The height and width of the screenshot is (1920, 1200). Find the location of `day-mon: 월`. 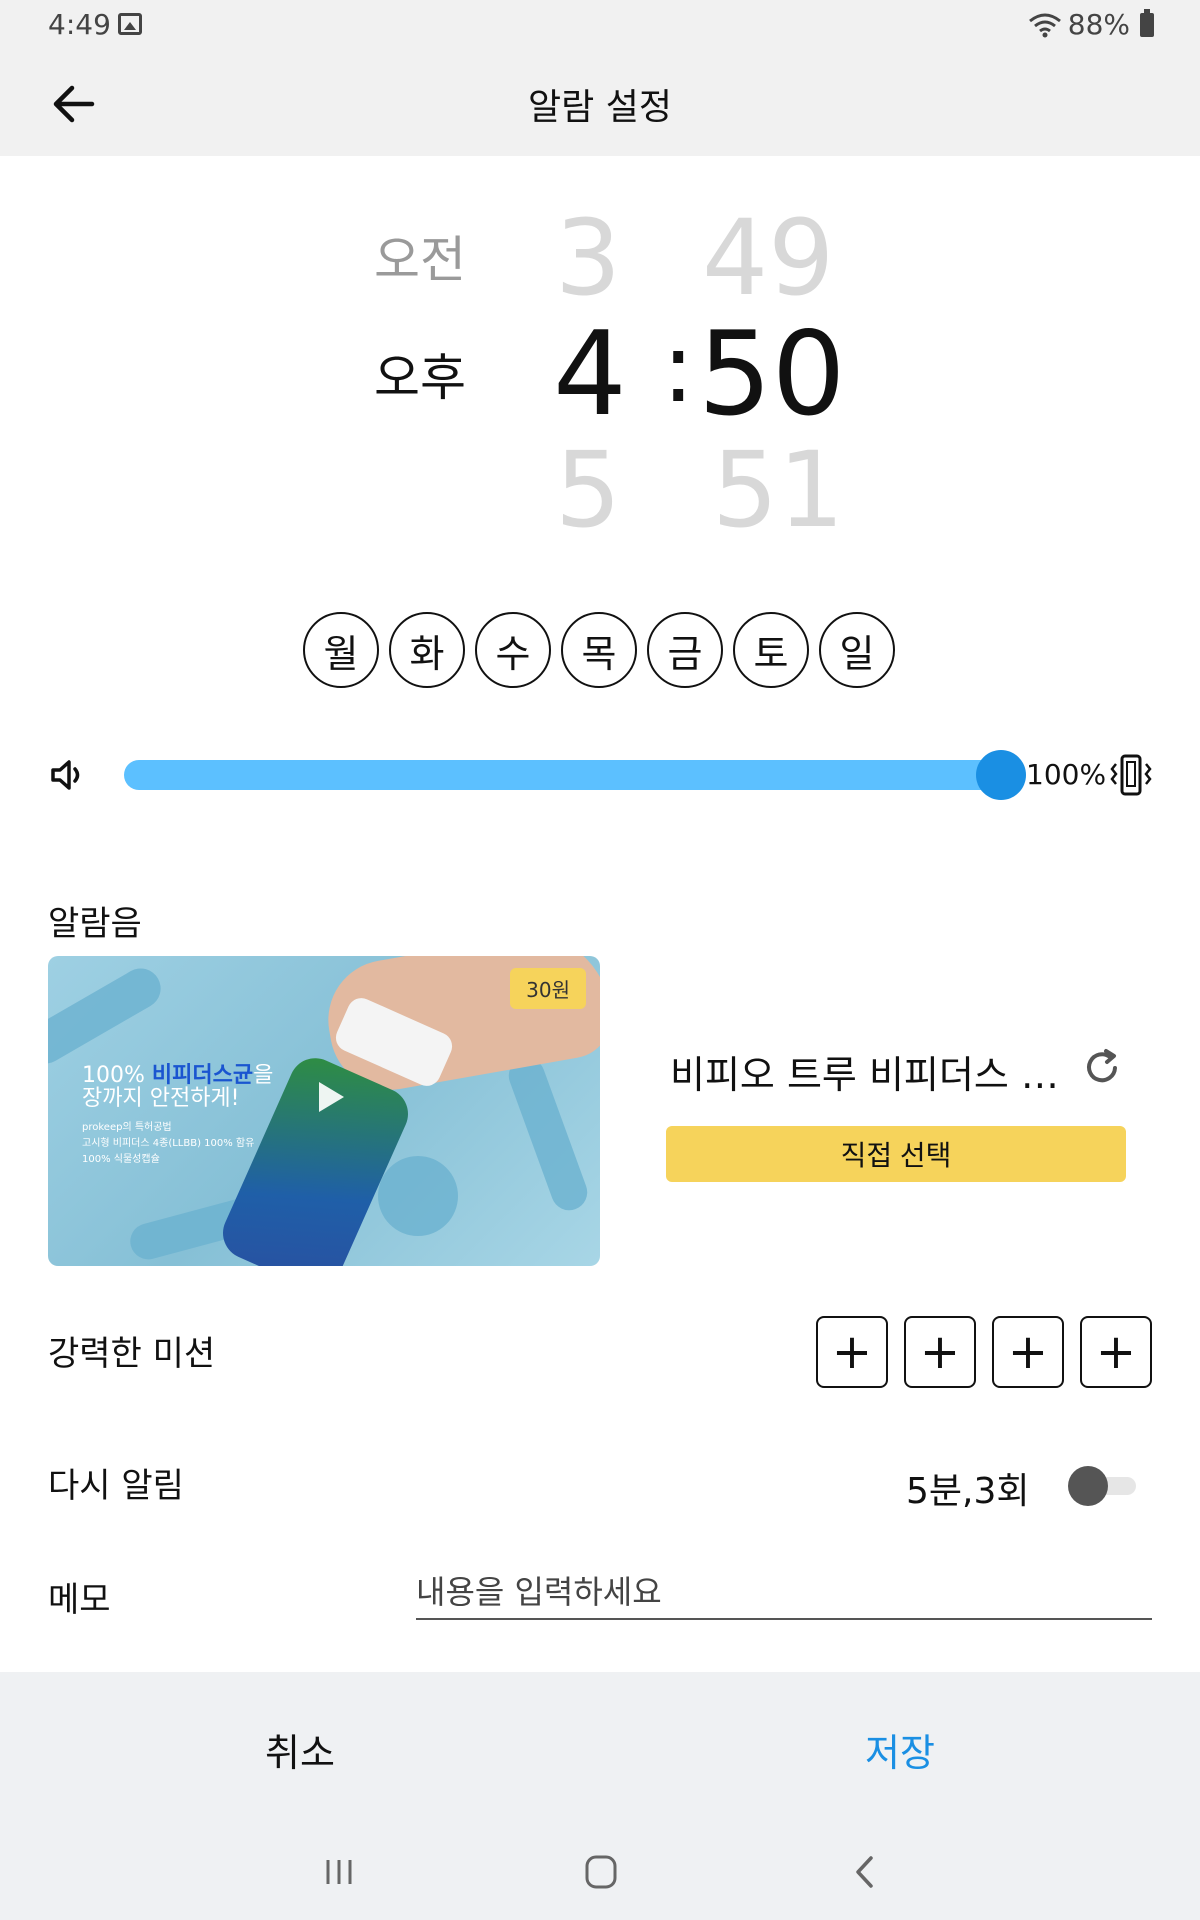

day-mon: 월 is located at coordinates (341, 650).